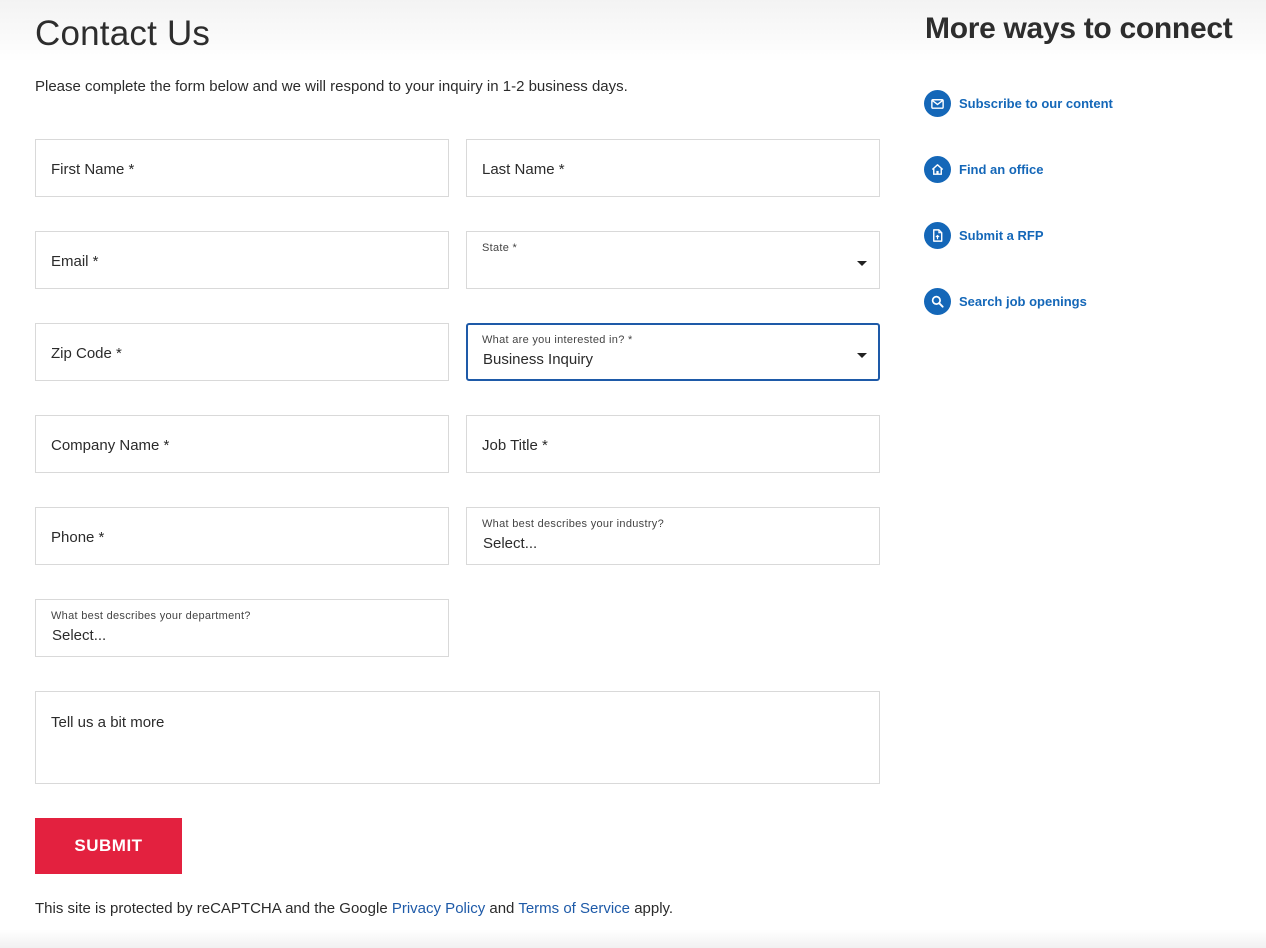 The height and width of the screenshot is (948, 1266). Describe the element at coordinates (573, 524) in the screenshot. I see `industry-label: What best describes your industry?` at that location.